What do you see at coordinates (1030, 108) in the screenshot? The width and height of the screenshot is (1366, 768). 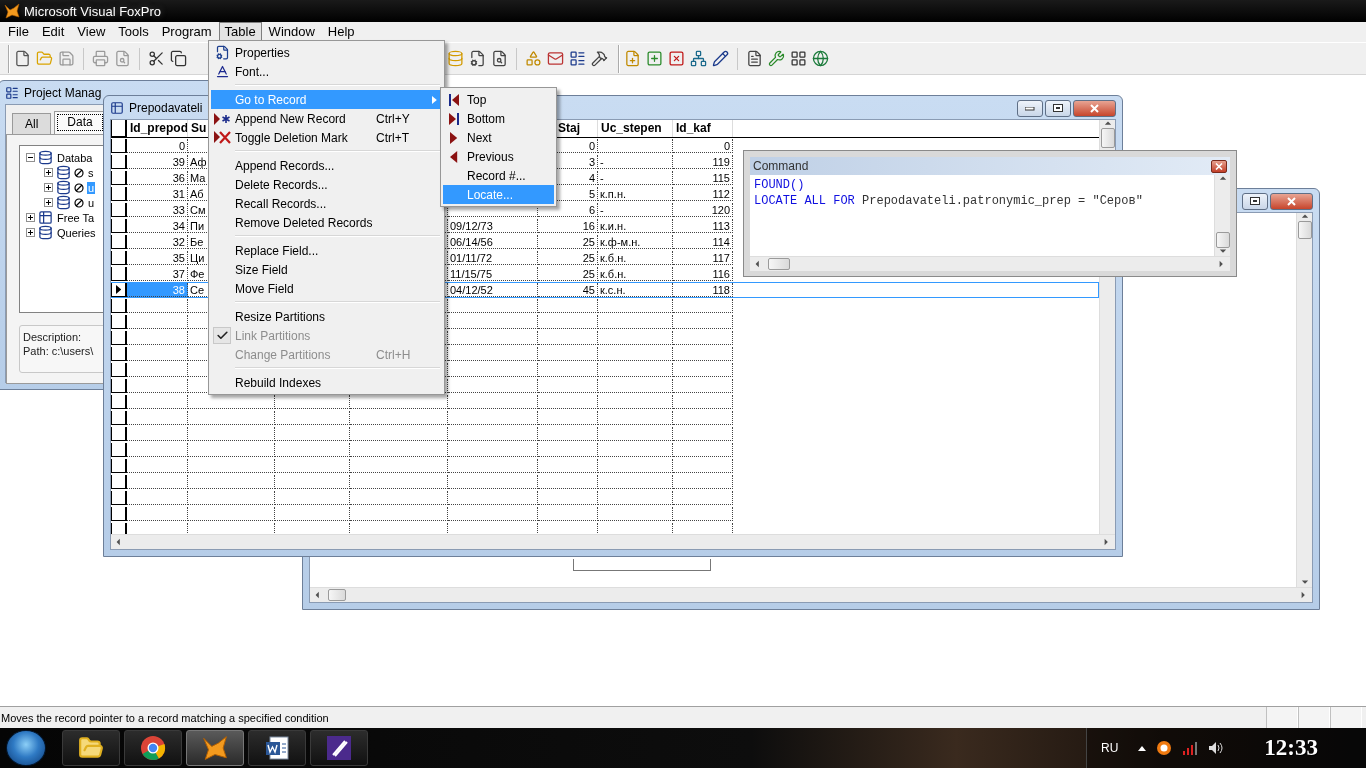 I see `minimize-button` at bounding box center [1030, 108].